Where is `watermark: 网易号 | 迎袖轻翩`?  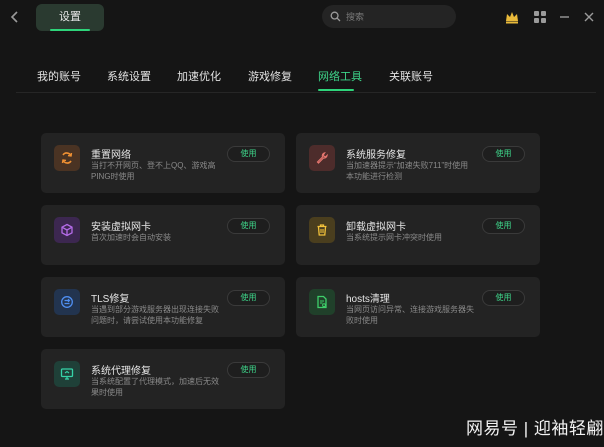 watermark: 网易号 | 迎袖轻翩 is located at coordinates (535, 428).